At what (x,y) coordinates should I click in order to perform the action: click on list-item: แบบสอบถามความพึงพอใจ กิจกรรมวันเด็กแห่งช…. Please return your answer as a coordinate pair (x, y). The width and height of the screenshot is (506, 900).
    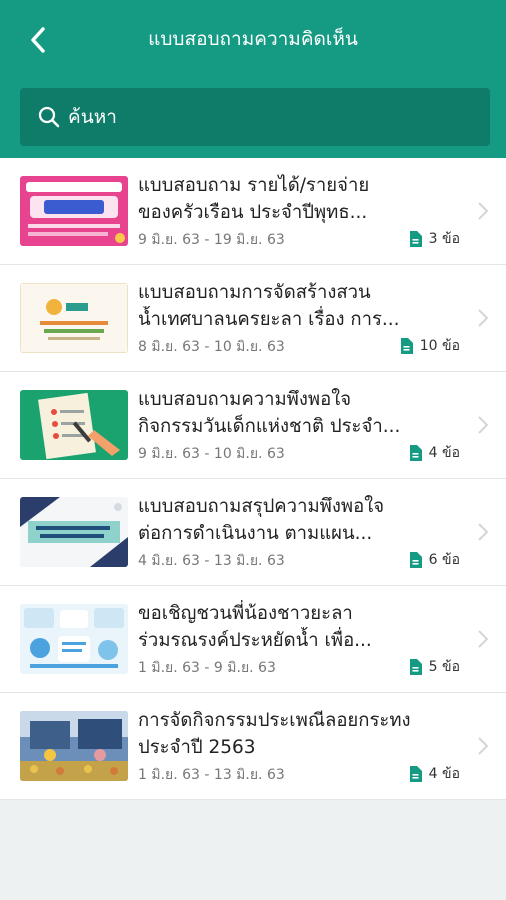
    Looking at the image, I should click on (253, 425).